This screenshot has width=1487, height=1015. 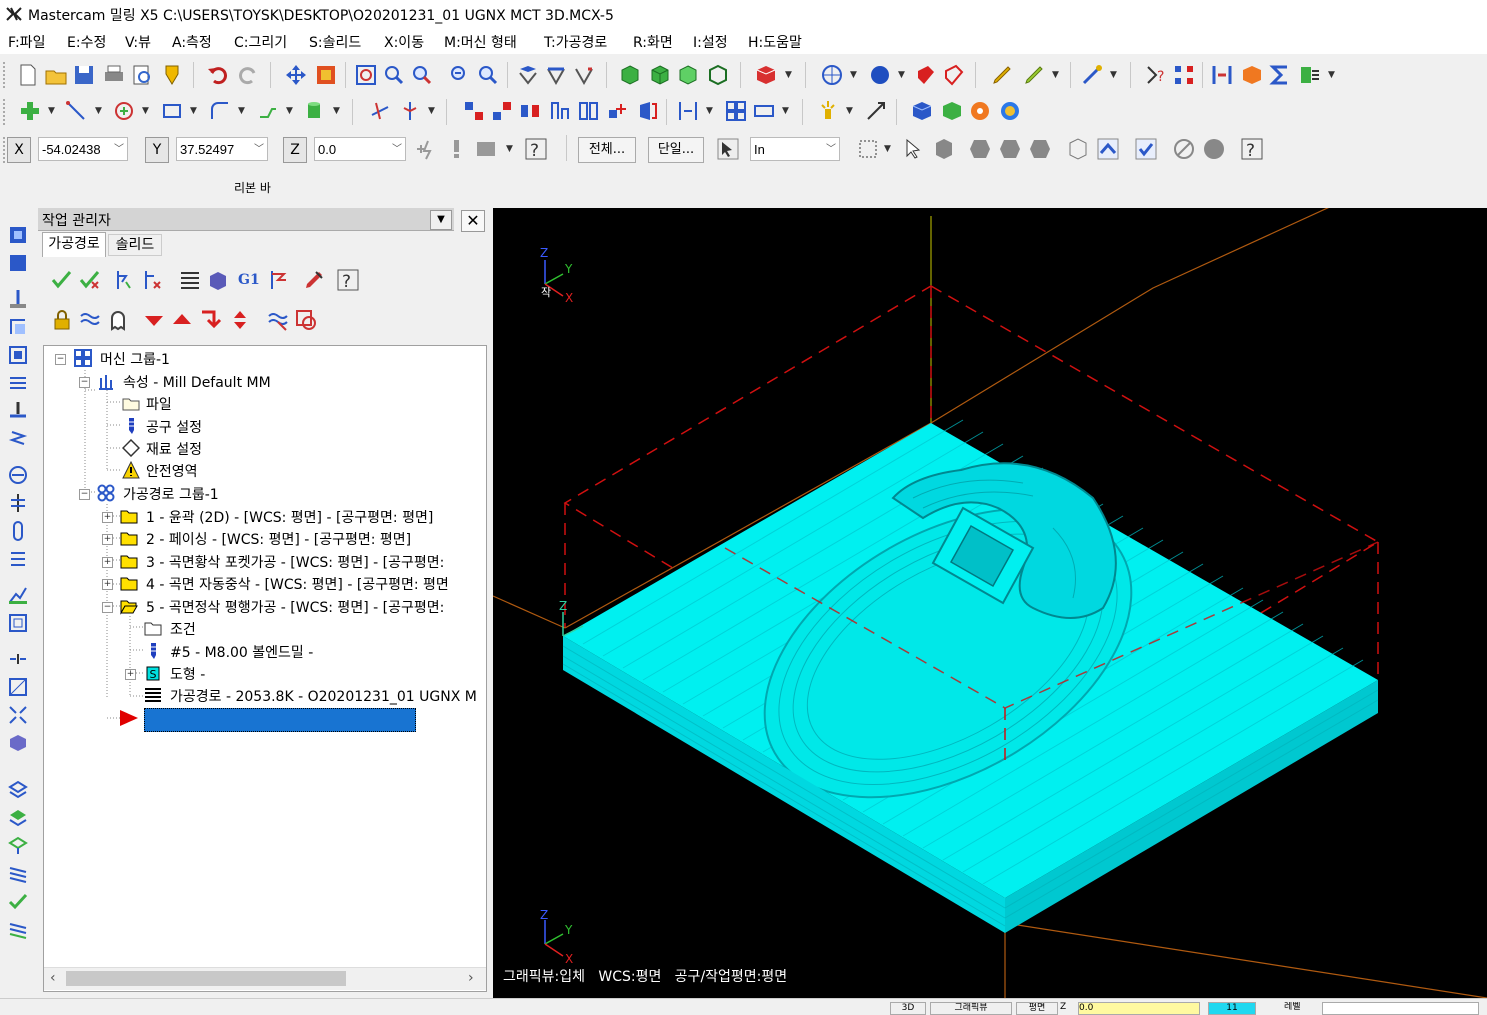 I want to click on globe-icon, so click(x=832, y=75).